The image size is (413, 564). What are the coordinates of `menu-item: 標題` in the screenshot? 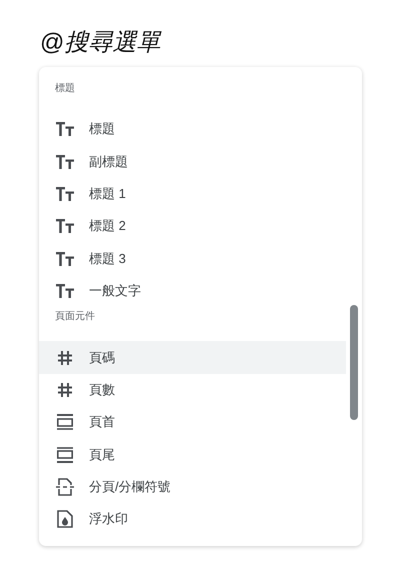 It's located at (192, 129).